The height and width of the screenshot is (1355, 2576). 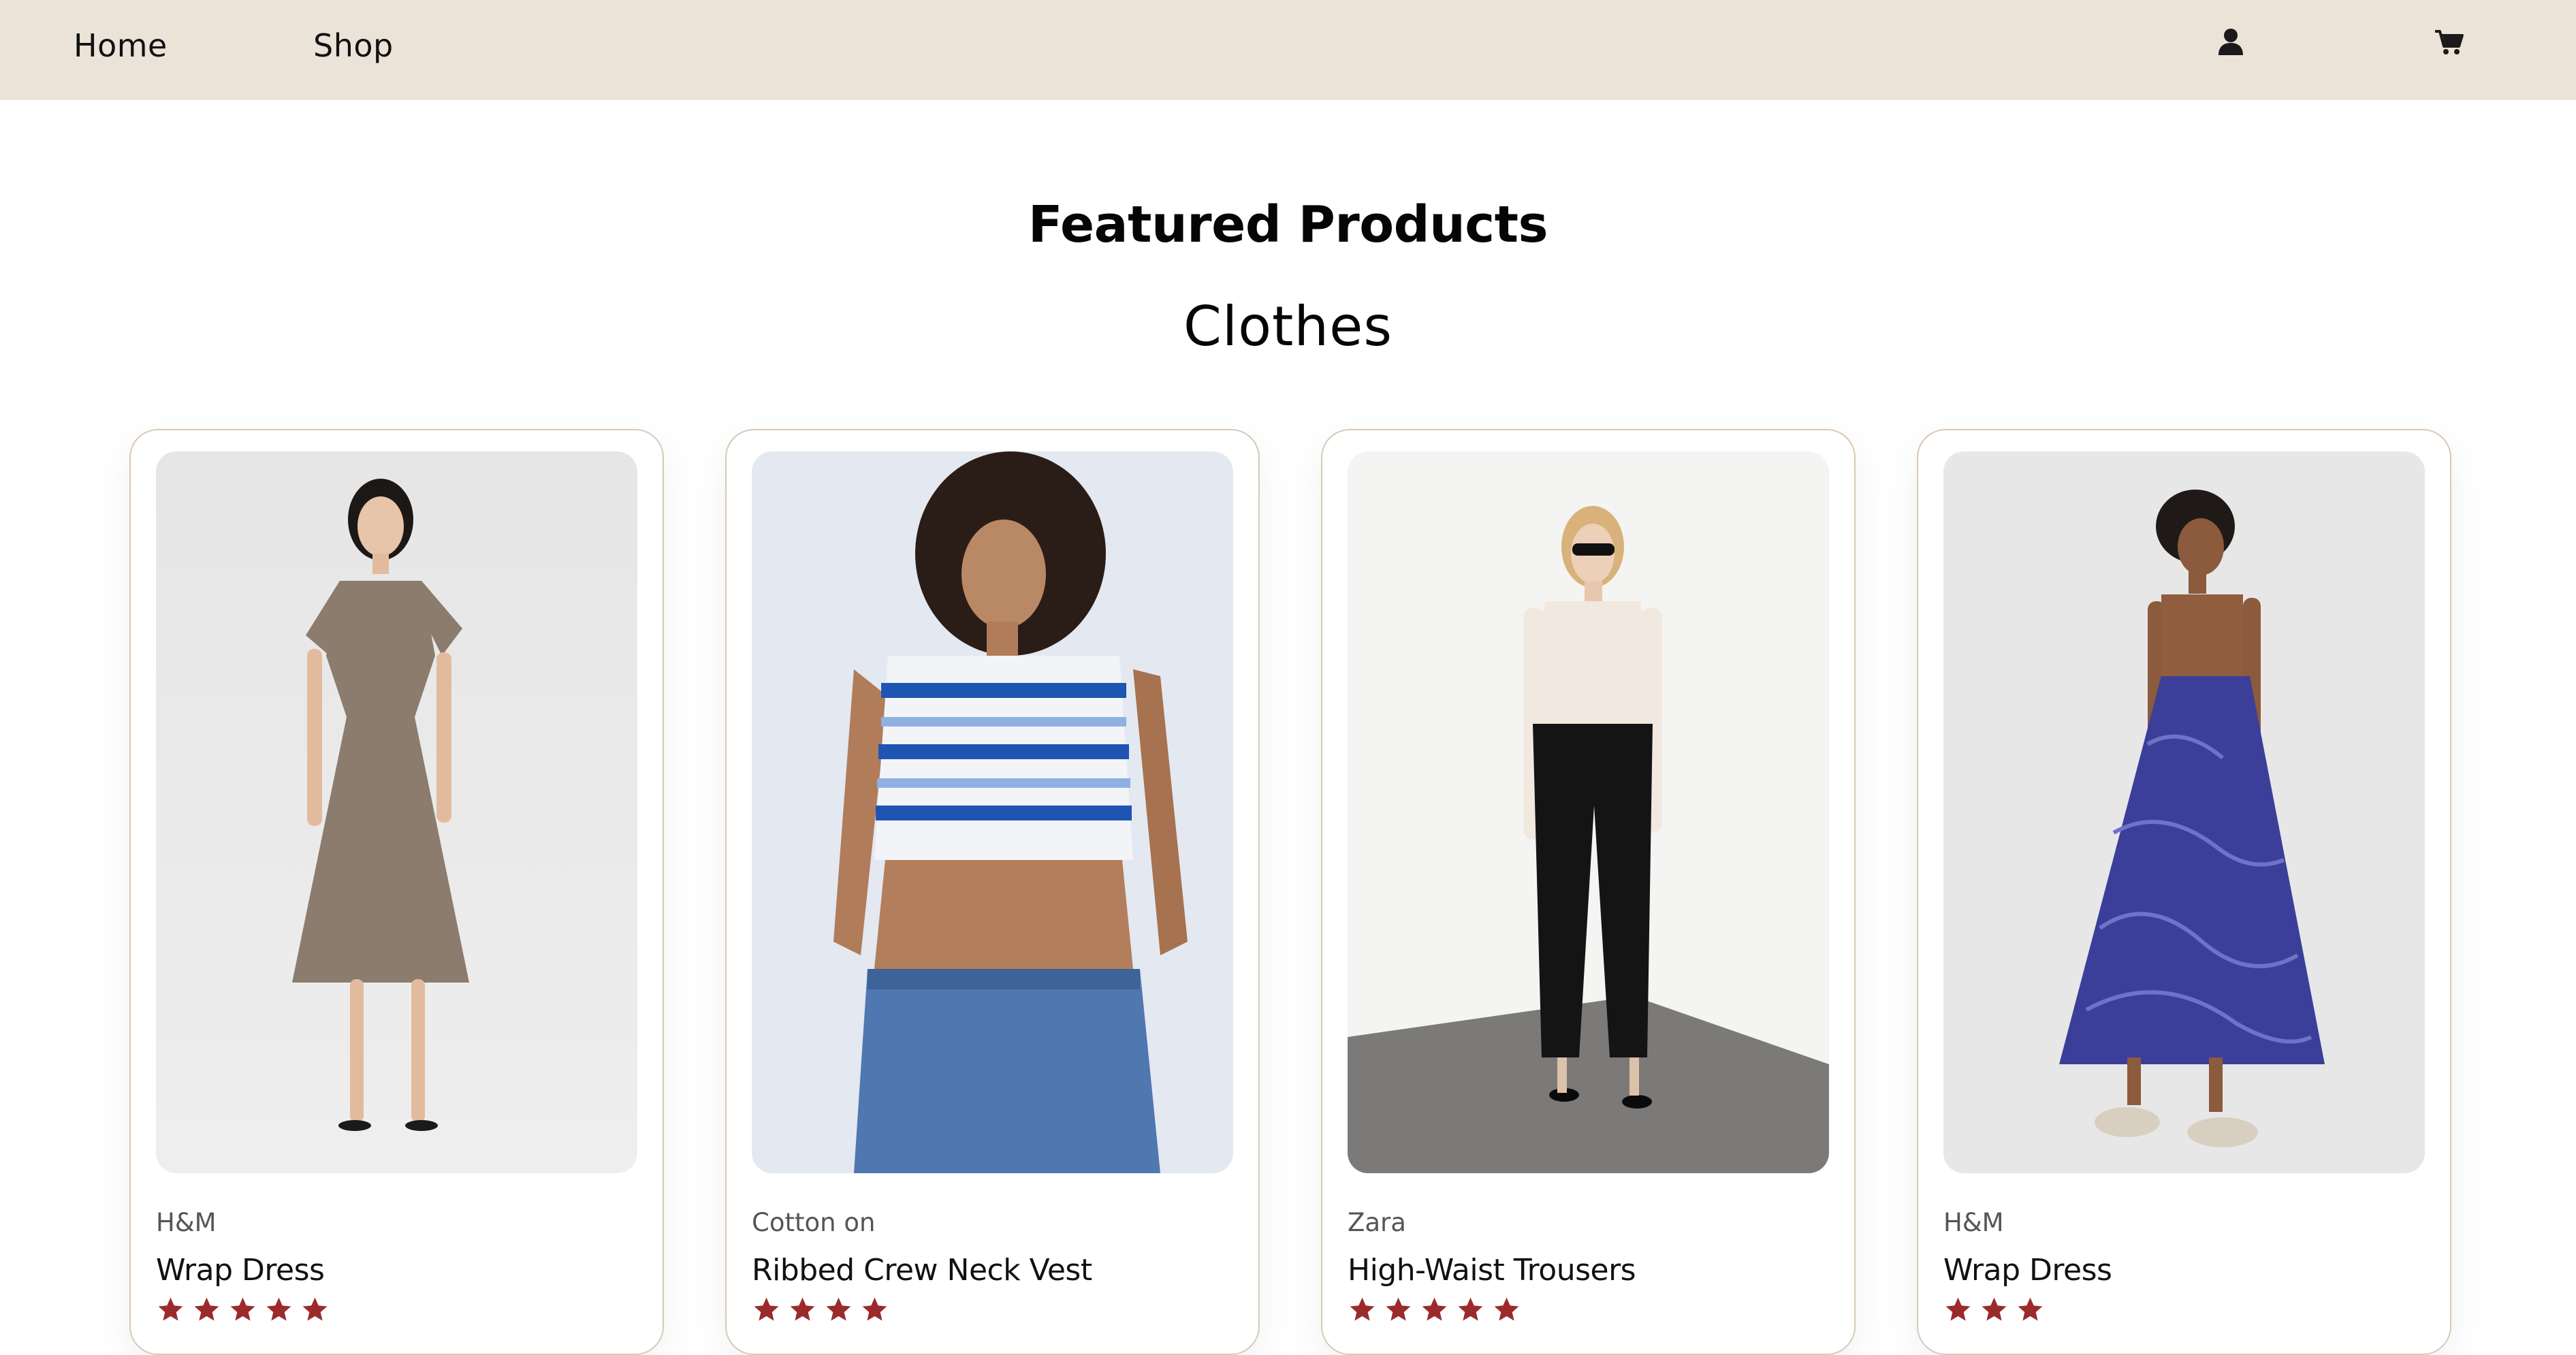 I want to click on section-title: Clothes, so click(x=1288, y=327).